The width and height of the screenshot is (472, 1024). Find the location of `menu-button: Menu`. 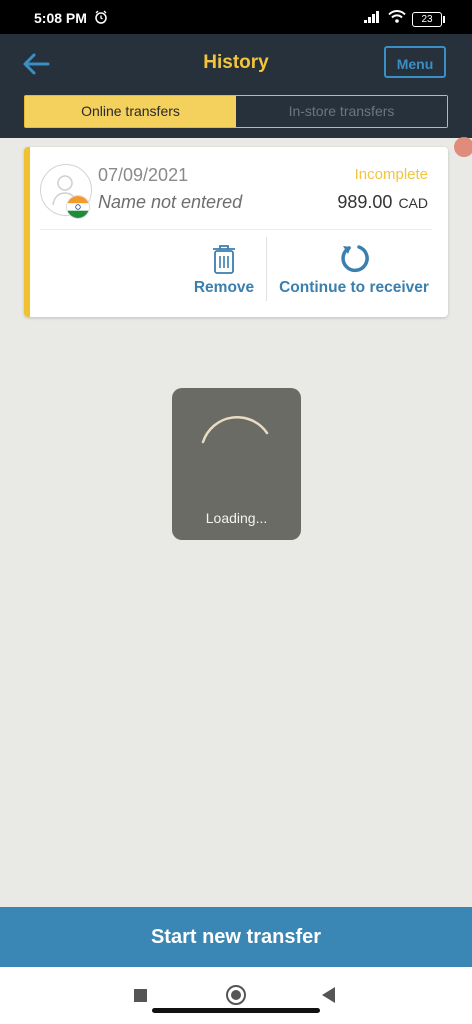

menu-button: Menu is located at coordinates (415, 62).